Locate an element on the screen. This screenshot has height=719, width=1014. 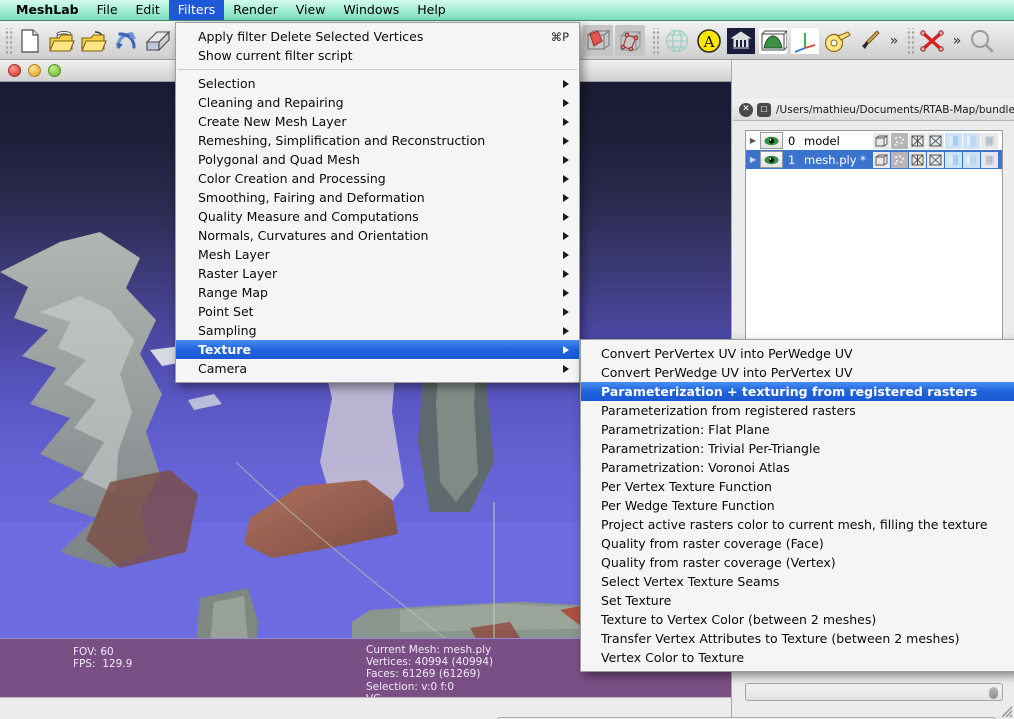
toolbar-gripper3-icon is located at coordinates (910, 40).